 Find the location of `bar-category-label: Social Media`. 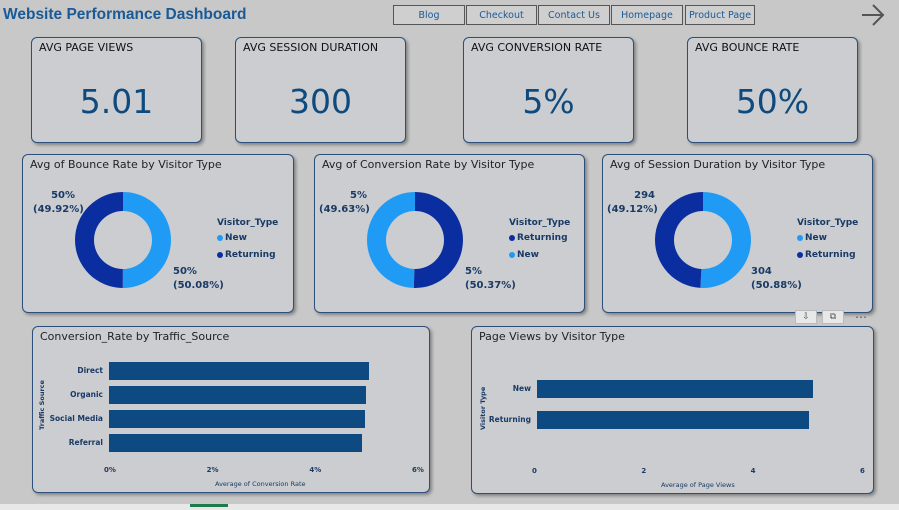

bar-category-label: Social Media is located at coordinates (76, 418).